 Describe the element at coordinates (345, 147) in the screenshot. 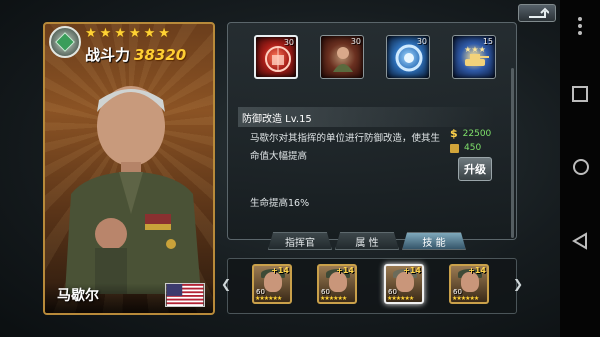

I see `skill-description: 马歇尔对其指挥的单位进行防御改造，使其生命值大幅提高` at that location.